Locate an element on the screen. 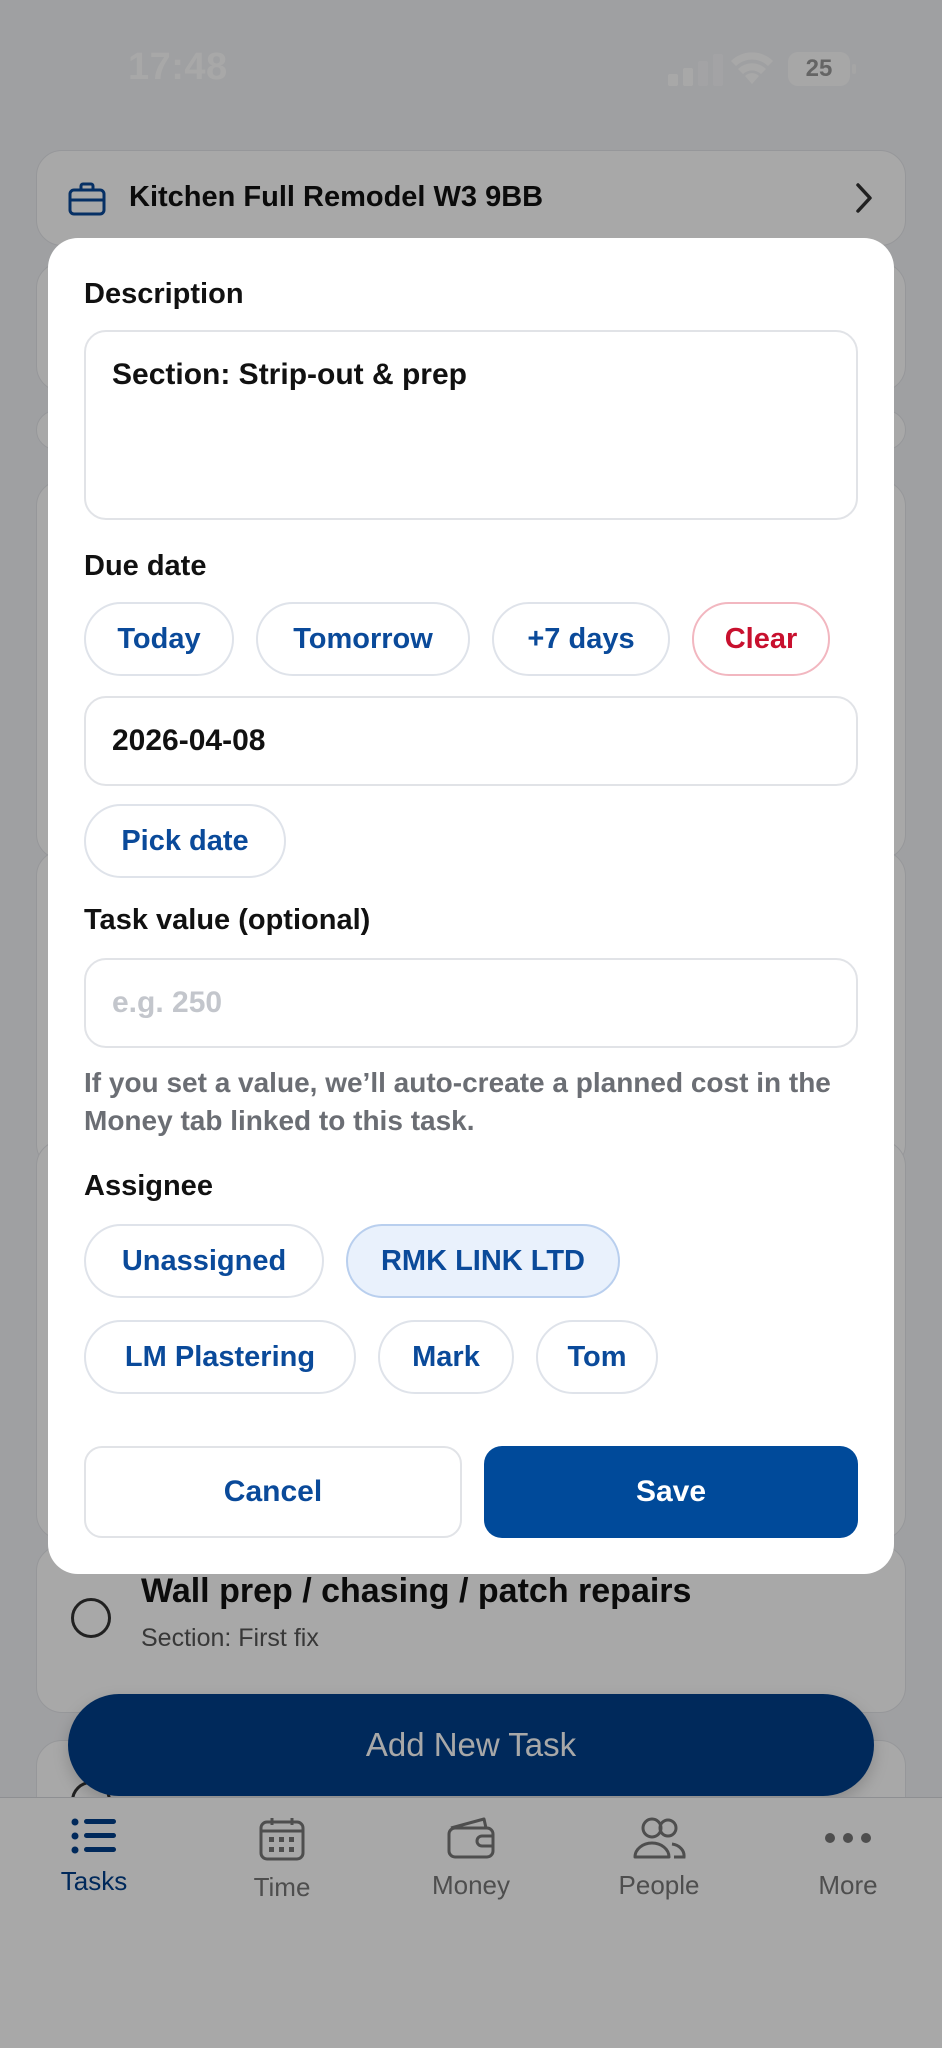 Image resolution: width=942 pixels, height=2048 pixels. assignee-tom-chip: Tom is located at coordinates (597, 1357).